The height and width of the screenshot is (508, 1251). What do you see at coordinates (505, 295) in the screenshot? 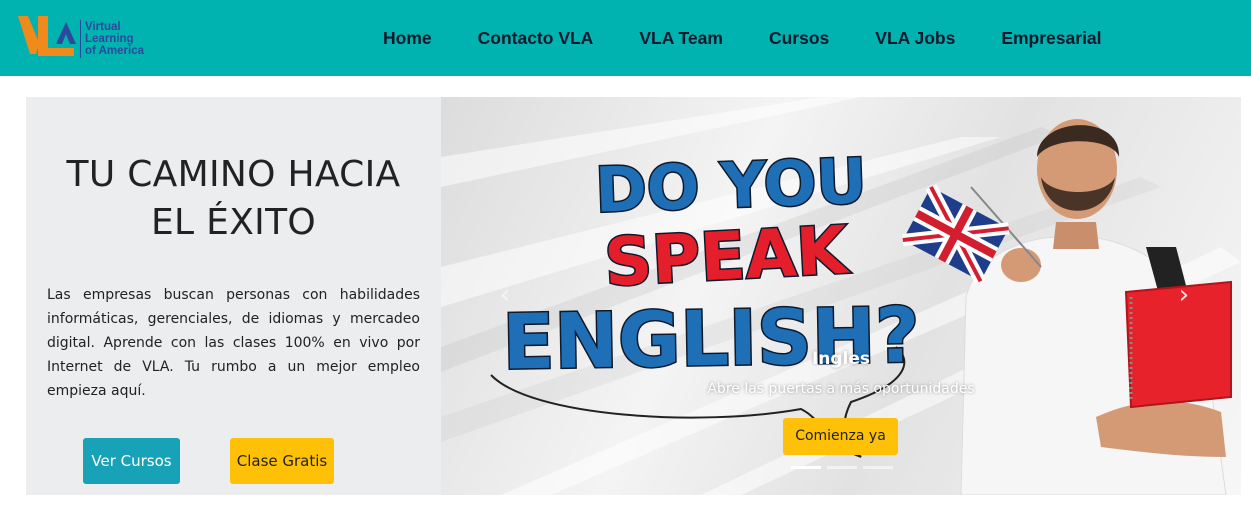
I see `chevron-left-icon: ‹` at bounding box center [505, 295].